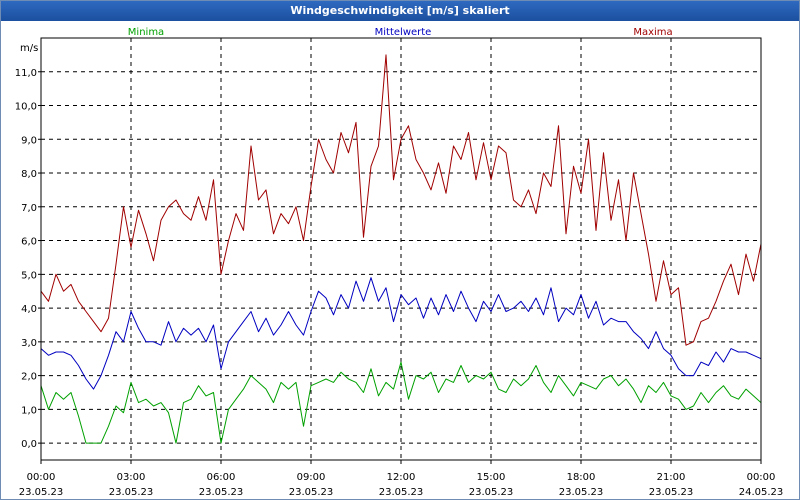 The width and height of the screenshot is (800, 500). Describe the element at coordinates (29, 208) in the screenshot. I see `y-tick-label: 7,0` at that location.